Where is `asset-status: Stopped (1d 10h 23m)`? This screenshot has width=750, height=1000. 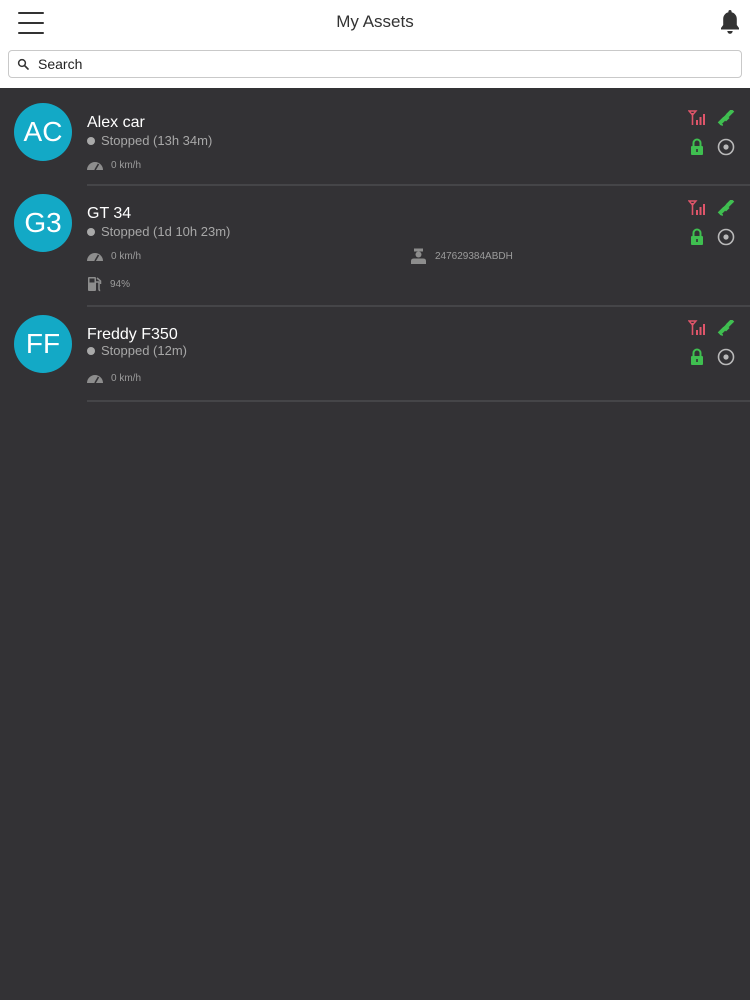
asset-status: Stopped (1d 10h 23m) is located at coordinates (158, 231).